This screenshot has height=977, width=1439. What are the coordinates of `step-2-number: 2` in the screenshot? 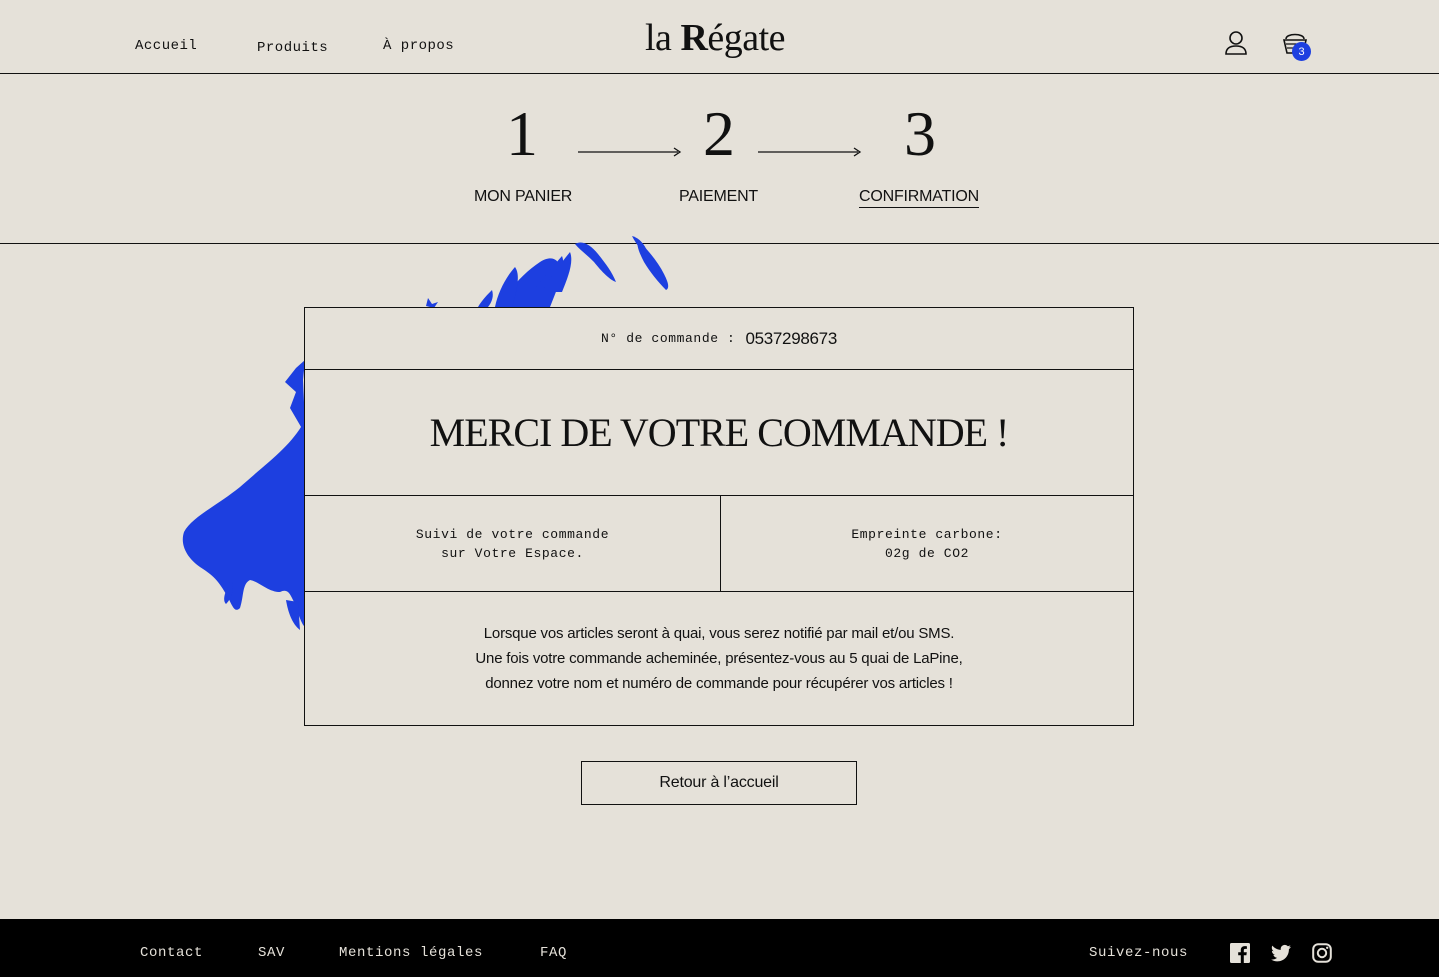 It's located at (719, 133).